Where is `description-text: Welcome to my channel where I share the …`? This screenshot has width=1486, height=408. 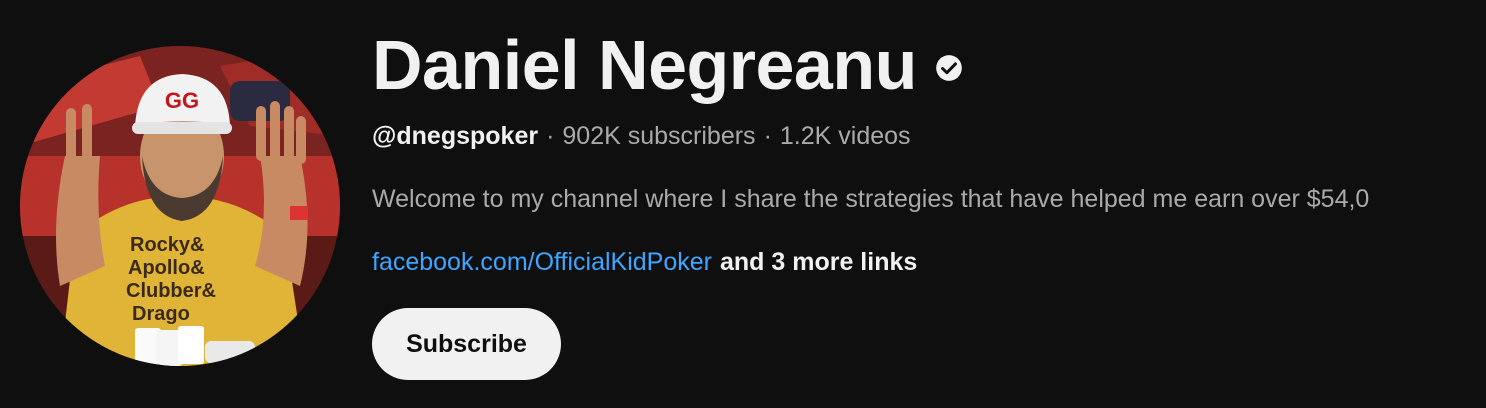 description-text: Welcome to my channel where I share the … is located at coordinates (871, 198).